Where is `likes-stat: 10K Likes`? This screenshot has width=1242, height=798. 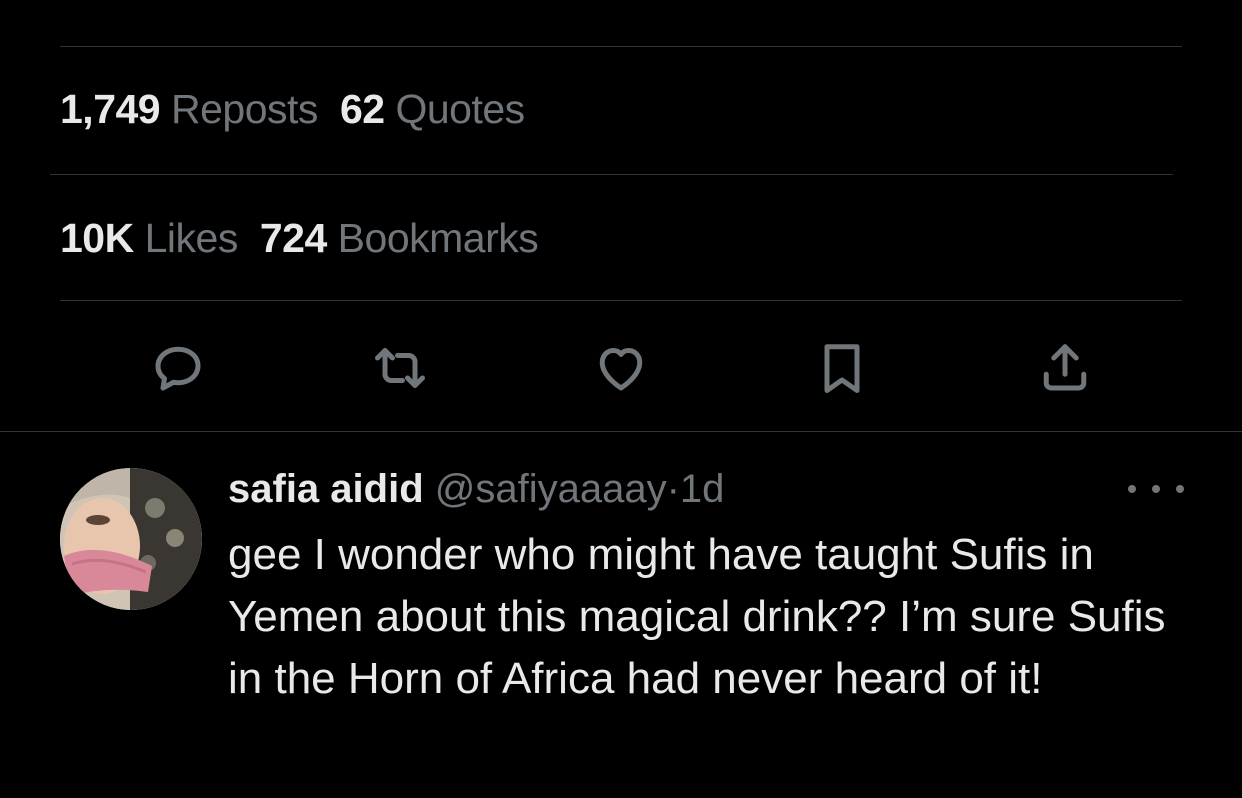 likes-stat: 10K Likes is located at coordinates (149, 238).